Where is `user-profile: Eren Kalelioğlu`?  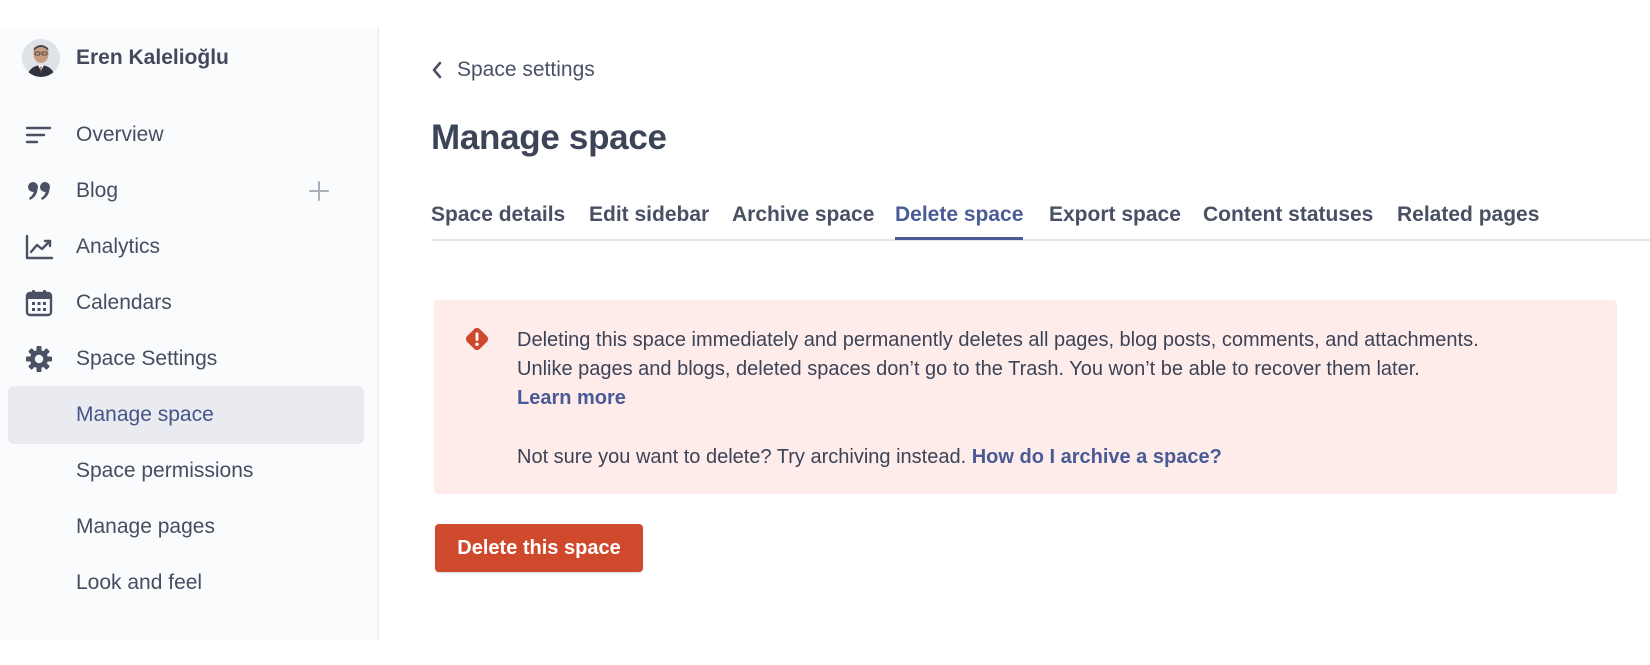
user-profile: Eren Kalelioğlu is located at coordinates (125, 58).